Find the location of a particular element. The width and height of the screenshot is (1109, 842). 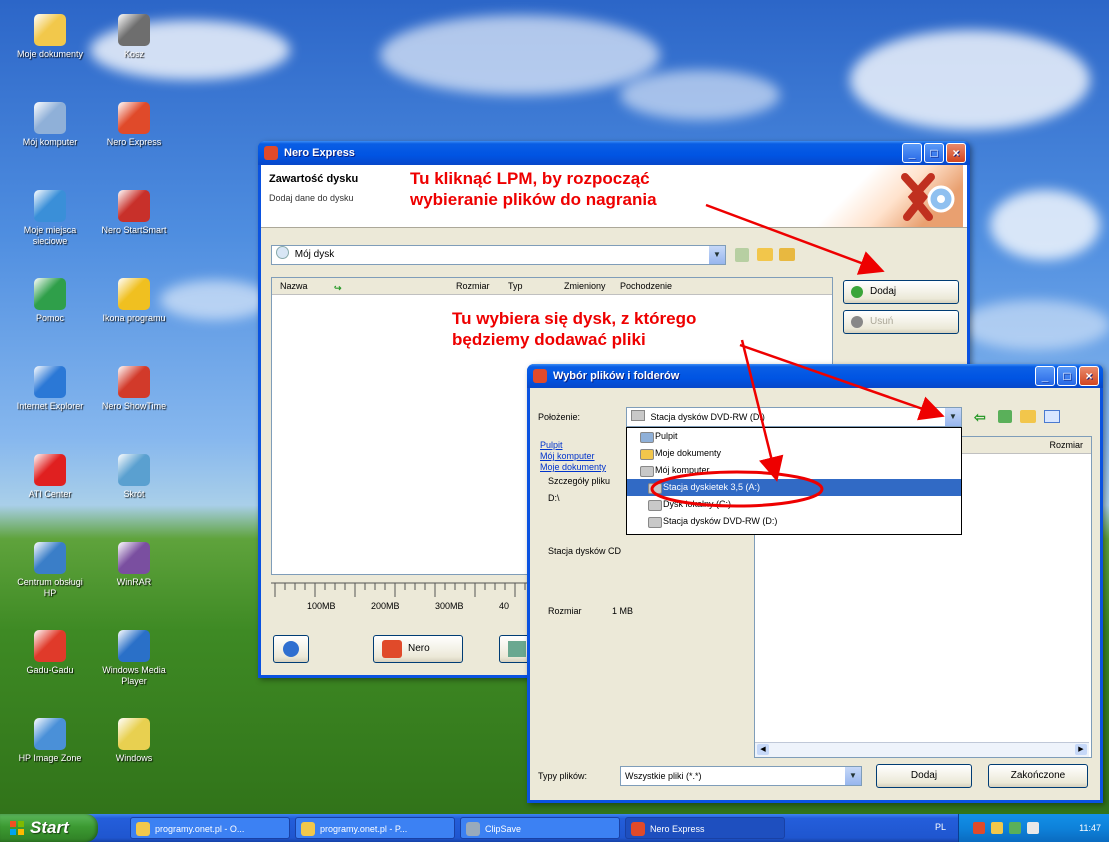

dialog-title: Wybór plików i folderów is located at coordinates (616, 376).